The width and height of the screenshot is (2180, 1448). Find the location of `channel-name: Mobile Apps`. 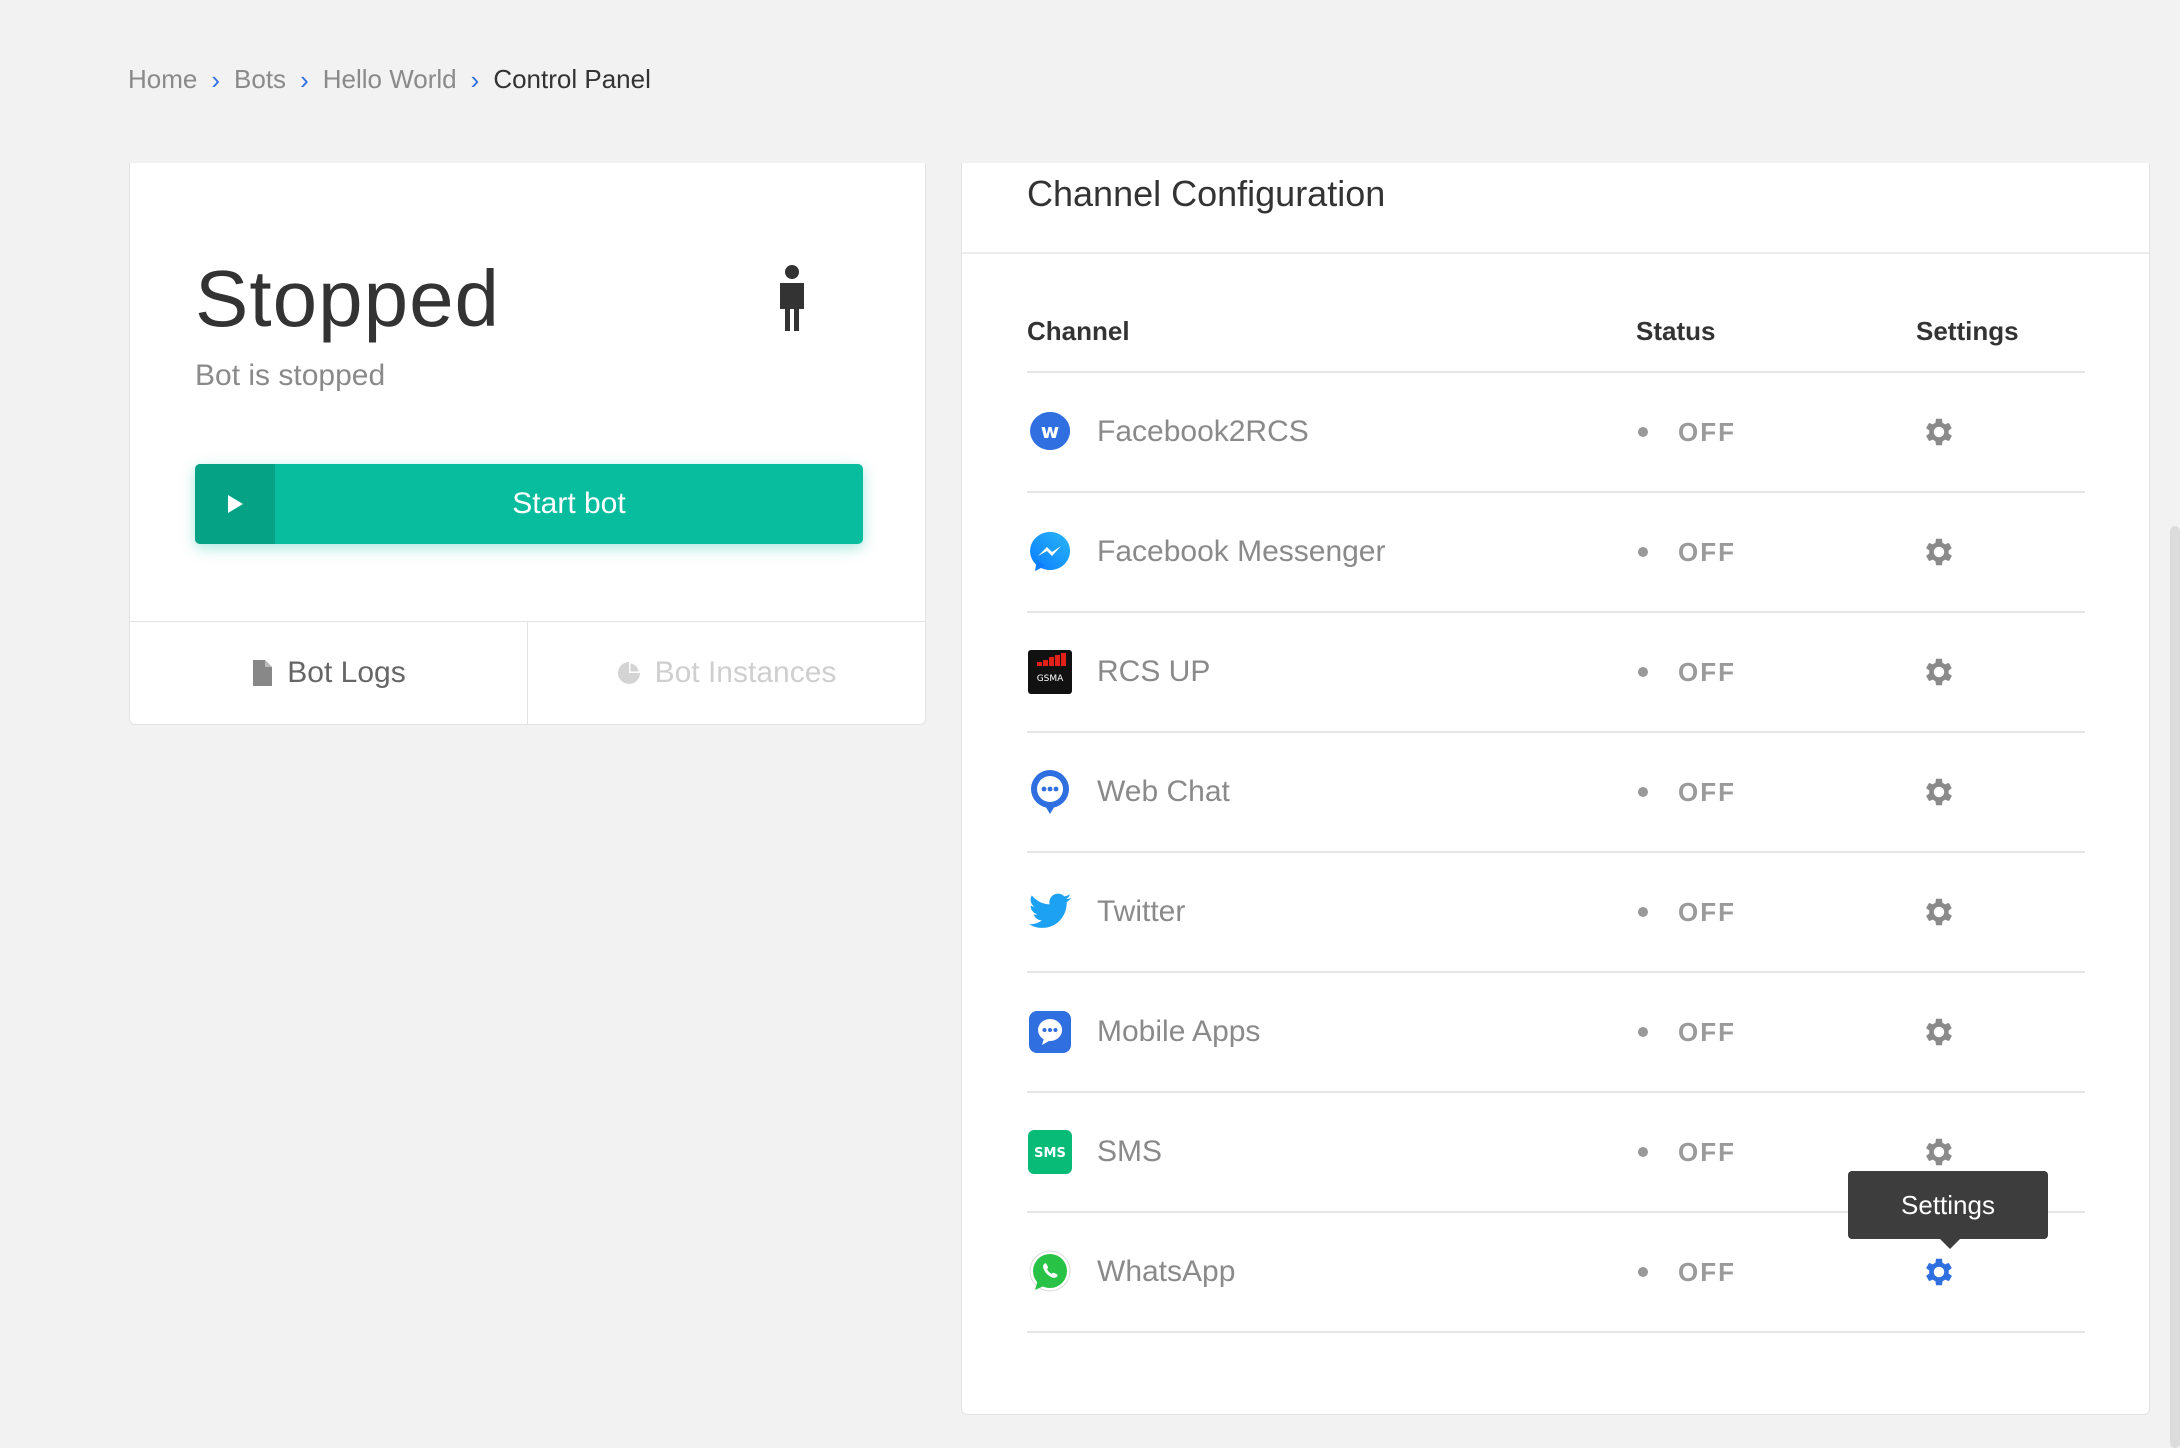

channel-name: Mobile Apps is located at coordinates (1179, 1031).